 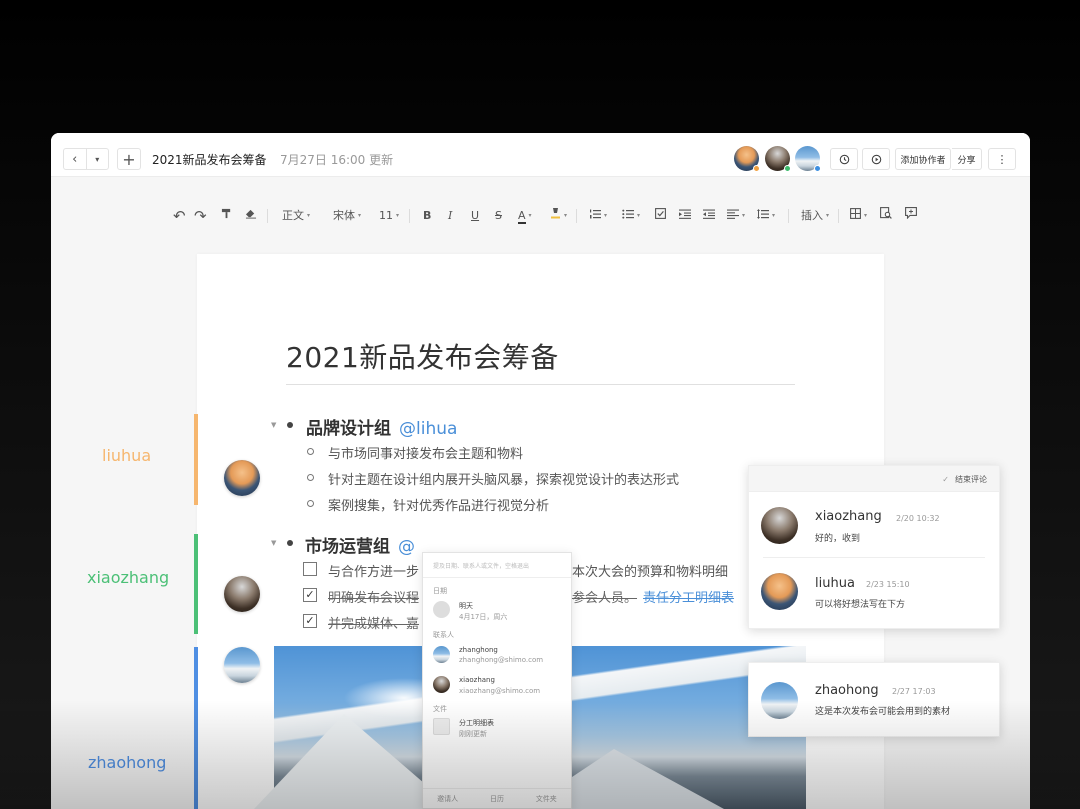 I want to click on task-checkbox, so click(x=310, y=569).